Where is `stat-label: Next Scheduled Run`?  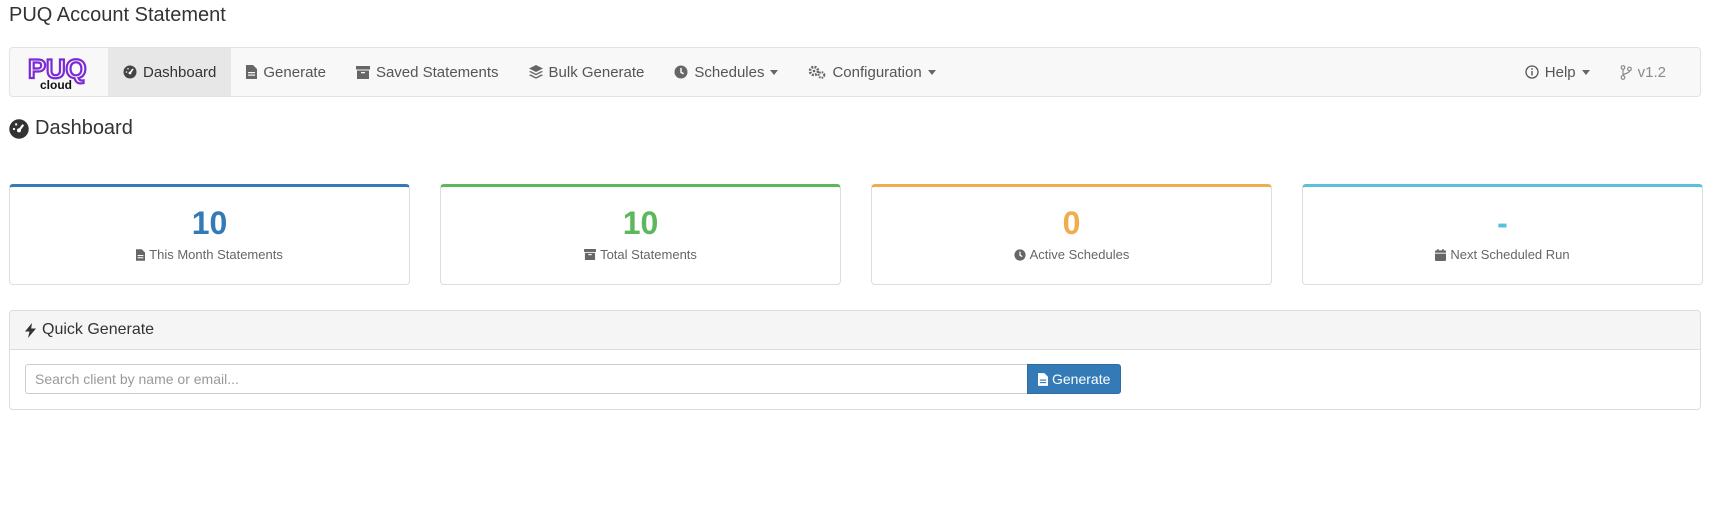
stat-label: Next Scheduled Run is located at coordinates (1510, 254).